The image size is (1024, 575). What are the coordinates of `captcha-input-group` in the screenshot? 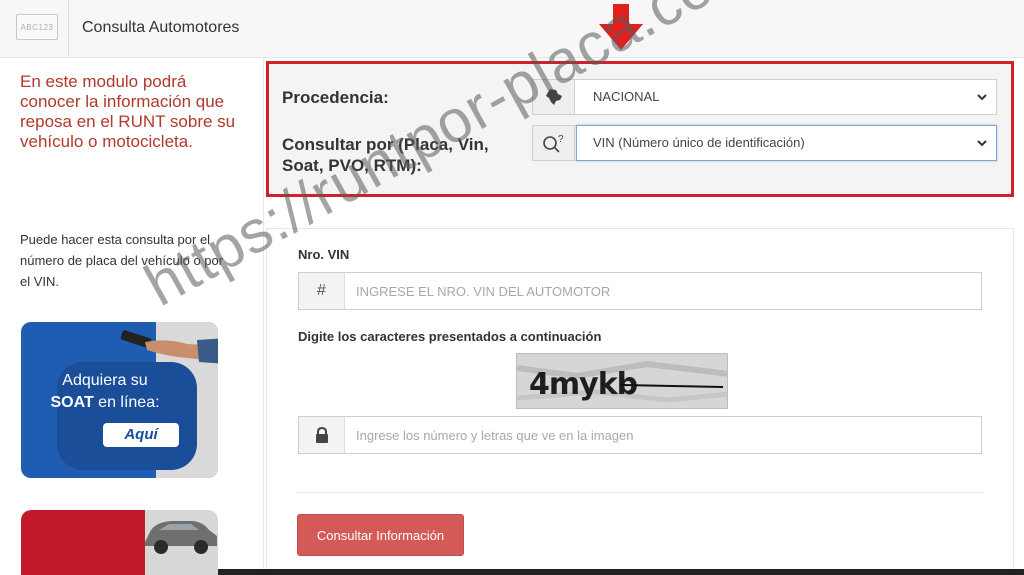 It's located at (640, 435).